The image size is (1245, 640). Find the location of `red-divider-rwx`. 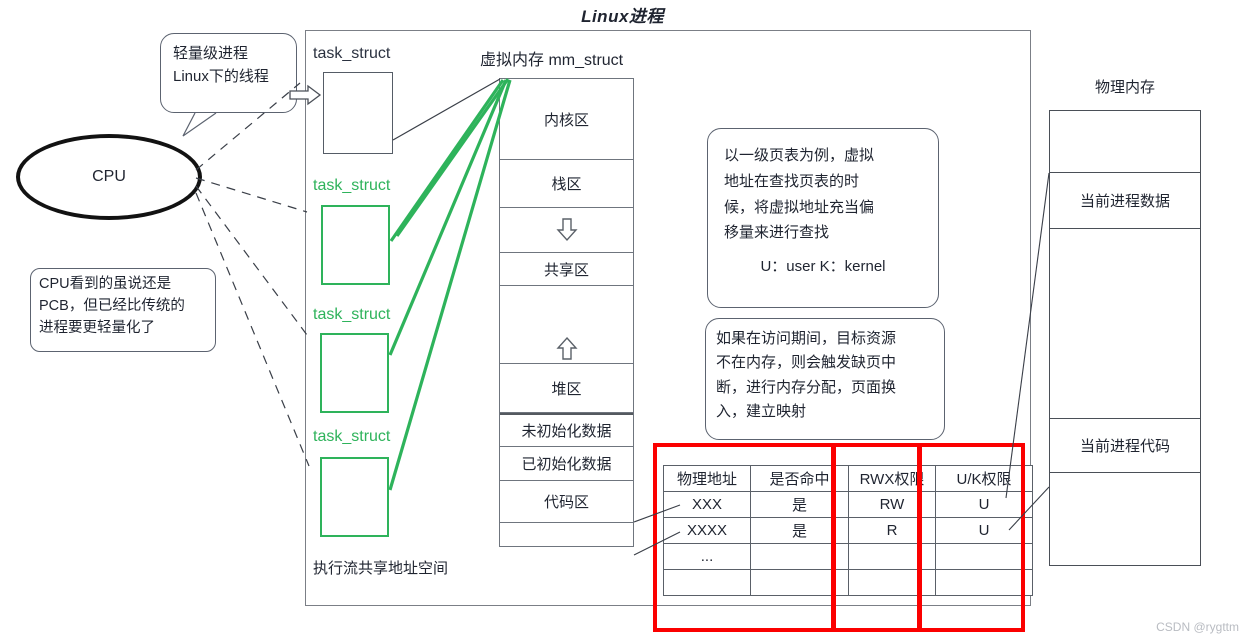

red-divider-rwx is located at coordinates (833, 537).